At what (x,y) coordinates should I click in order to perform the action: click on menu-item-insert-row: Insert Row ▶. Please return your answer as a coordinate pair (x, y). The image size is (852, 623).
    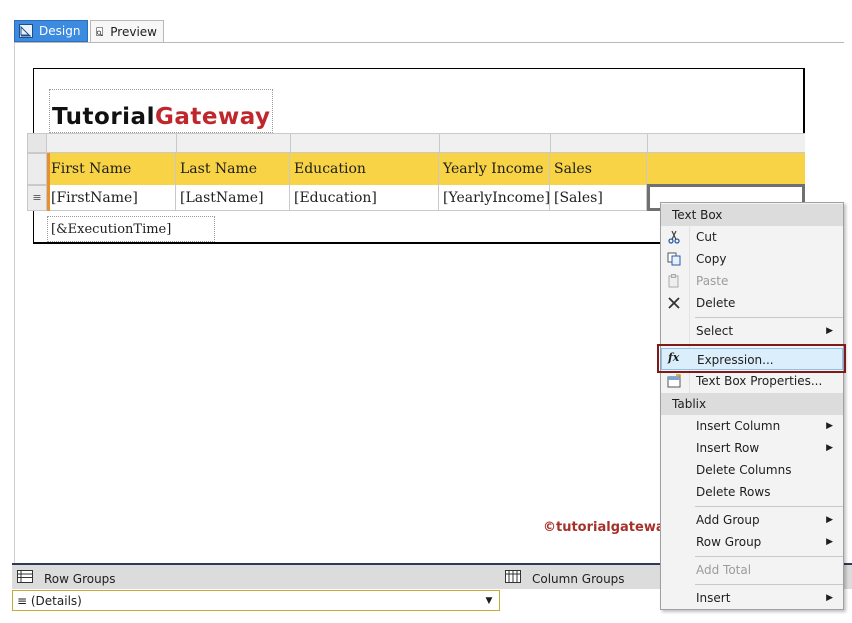
    Looking at the image, I should click on (752, 448).